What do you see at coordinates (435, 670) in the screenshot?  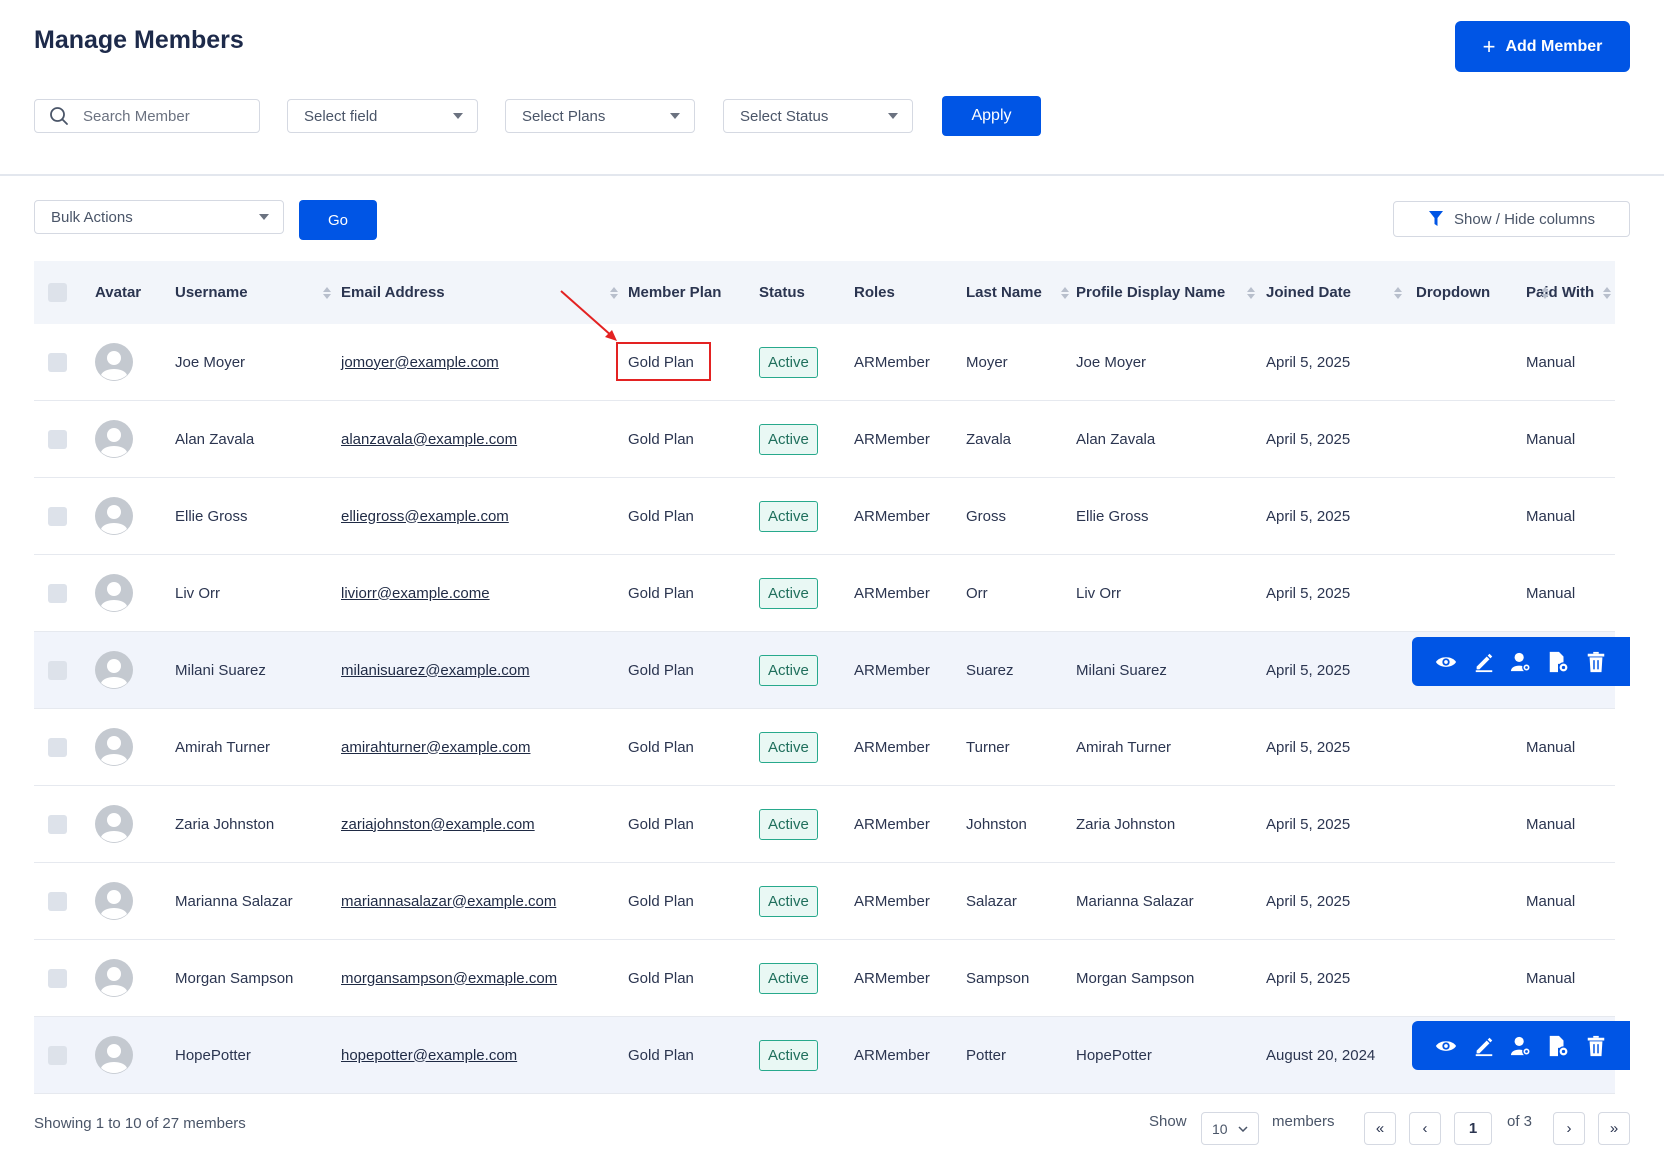 I see `email-link: milanisuarez@example.com` at bounding box center [435, 670].